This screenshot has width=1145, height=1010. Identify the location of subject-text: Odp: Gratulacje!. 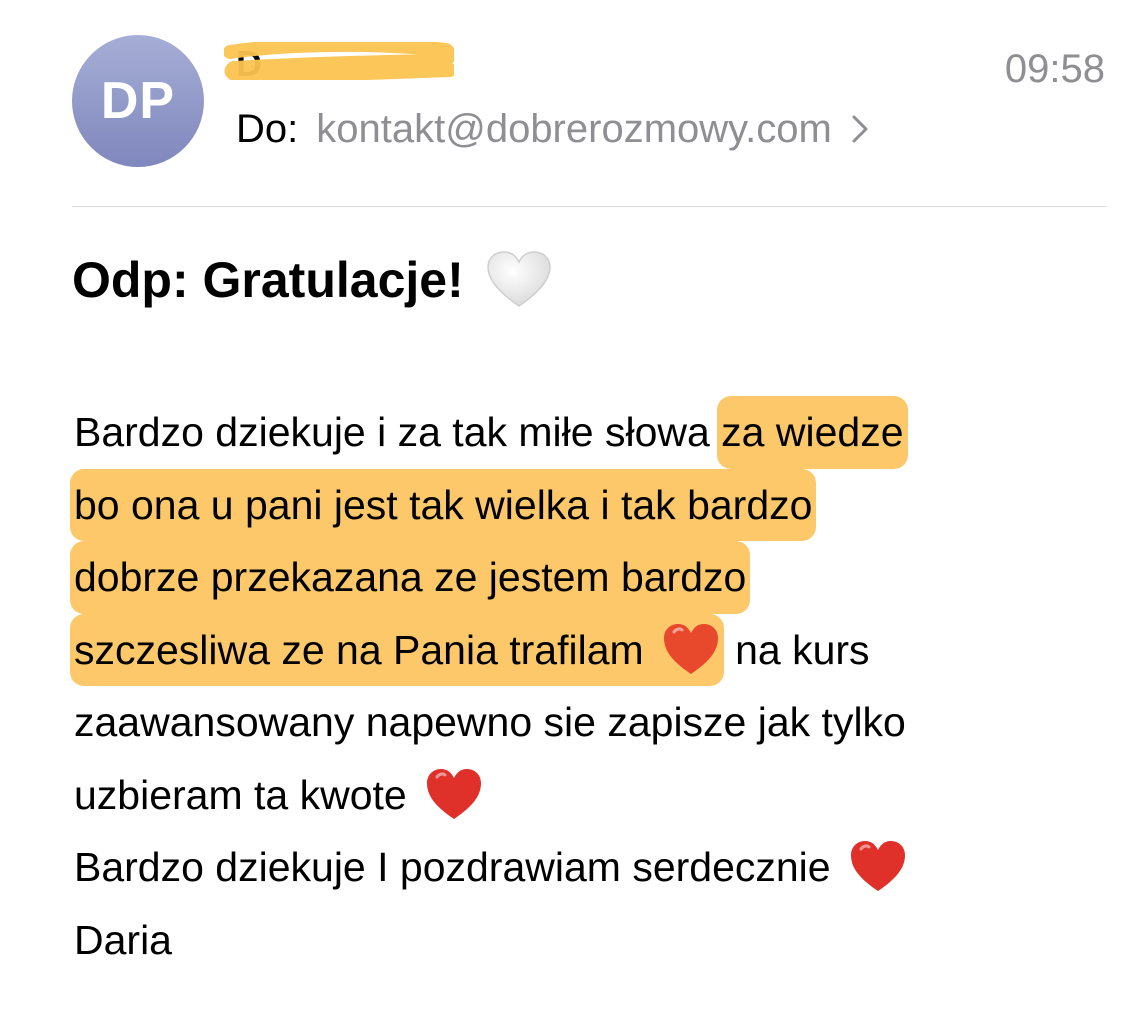
(268, 280).